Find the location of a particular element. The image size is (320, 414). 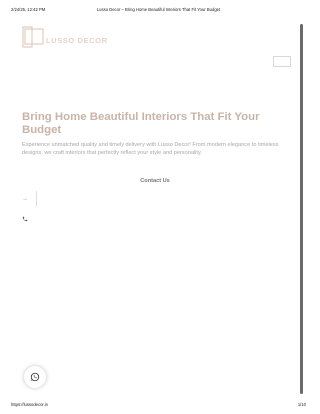

whatsapp-button is located at coordinates (35, 377).